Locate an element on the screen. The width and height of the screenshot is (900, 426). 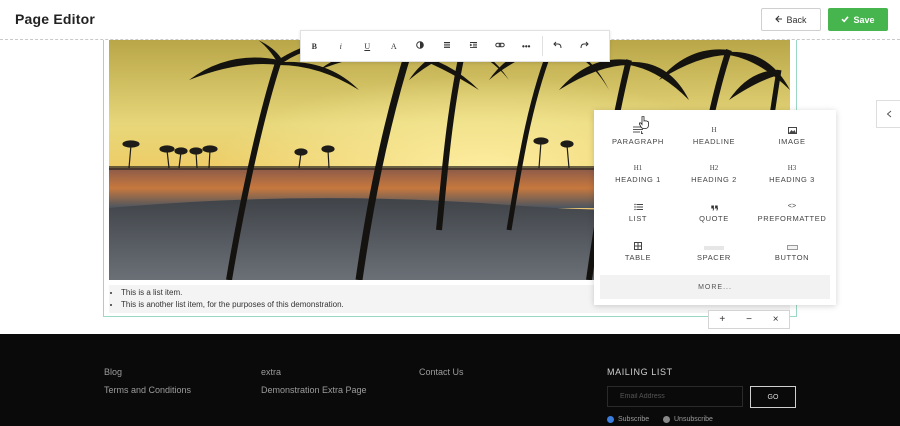
radio-unselected-icon is located at coordinates (666, 419).